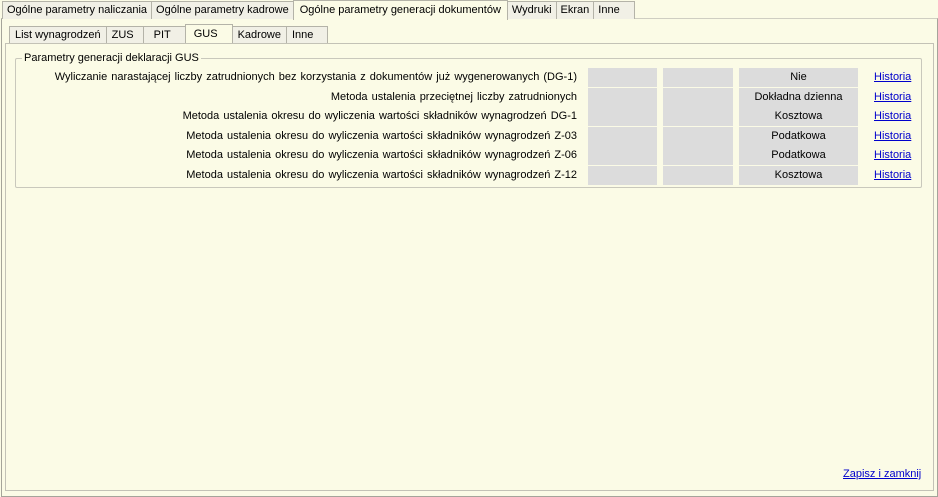  I want to click on tab-ogolne-parametry-naliczania: Ogólne parametry naliczania, so click(77, 10).